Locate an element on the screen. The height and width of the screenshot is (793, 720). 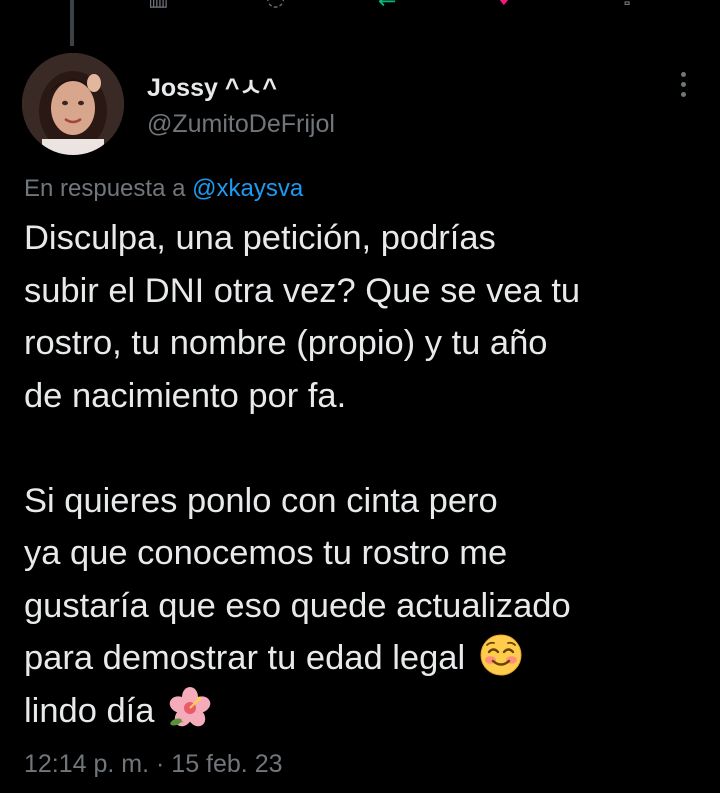
tweet-text-line-with-emoji: lindo día is located at coordinates (364, 711).